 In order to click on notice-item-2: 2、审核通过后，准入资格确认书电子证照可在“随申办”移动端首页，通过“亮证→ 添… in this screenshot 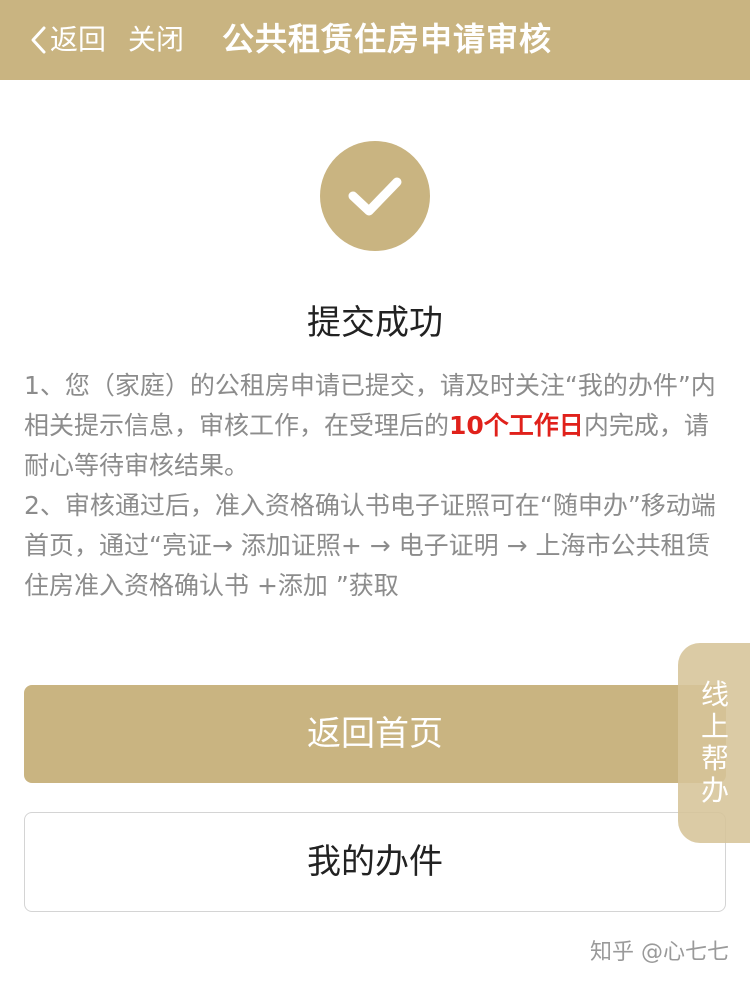, I will do `click(370, 545)`.